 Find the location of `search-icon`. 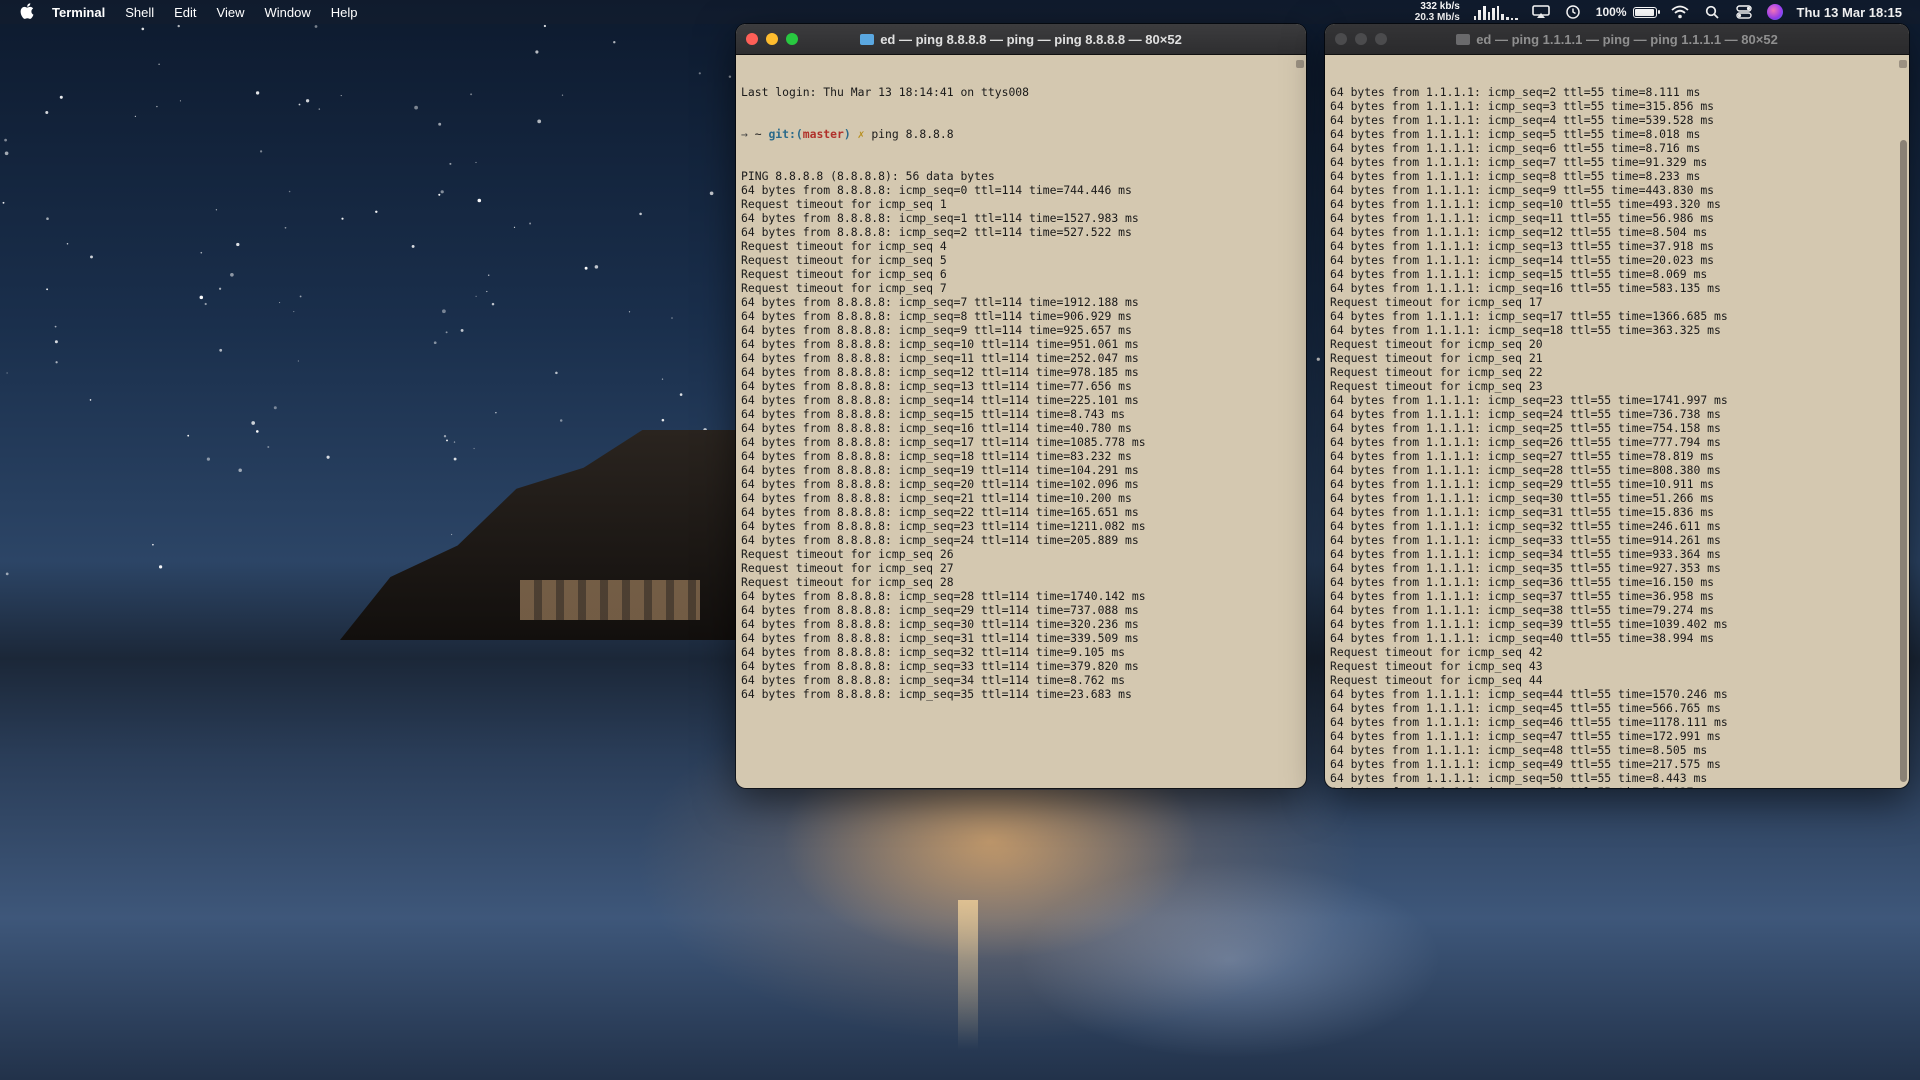

search-icon is located at coordinates (1712, 12).